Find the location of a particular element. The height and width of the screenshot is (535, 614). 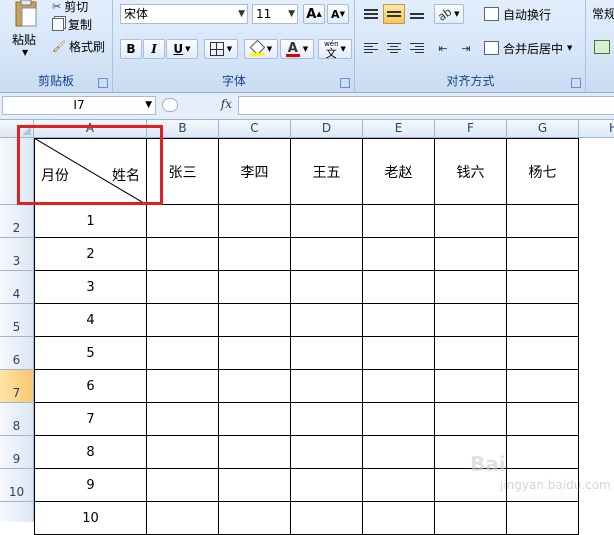

font-size-combo: 11 ▼ is located at coordinates (275, 14).